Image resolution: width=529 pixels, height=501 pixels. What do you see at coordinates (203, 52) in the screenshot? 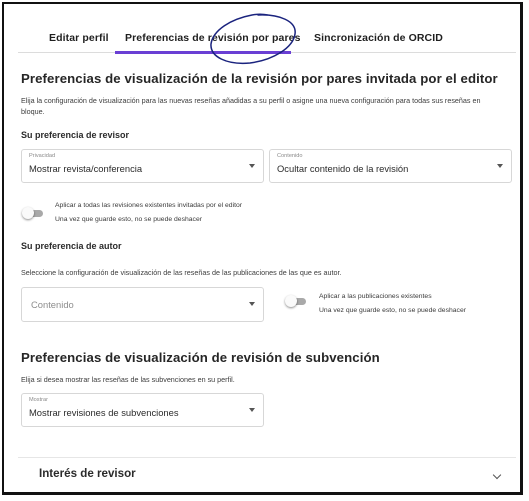
I see `active-tab-indicator` at bounding box center [203, 52].